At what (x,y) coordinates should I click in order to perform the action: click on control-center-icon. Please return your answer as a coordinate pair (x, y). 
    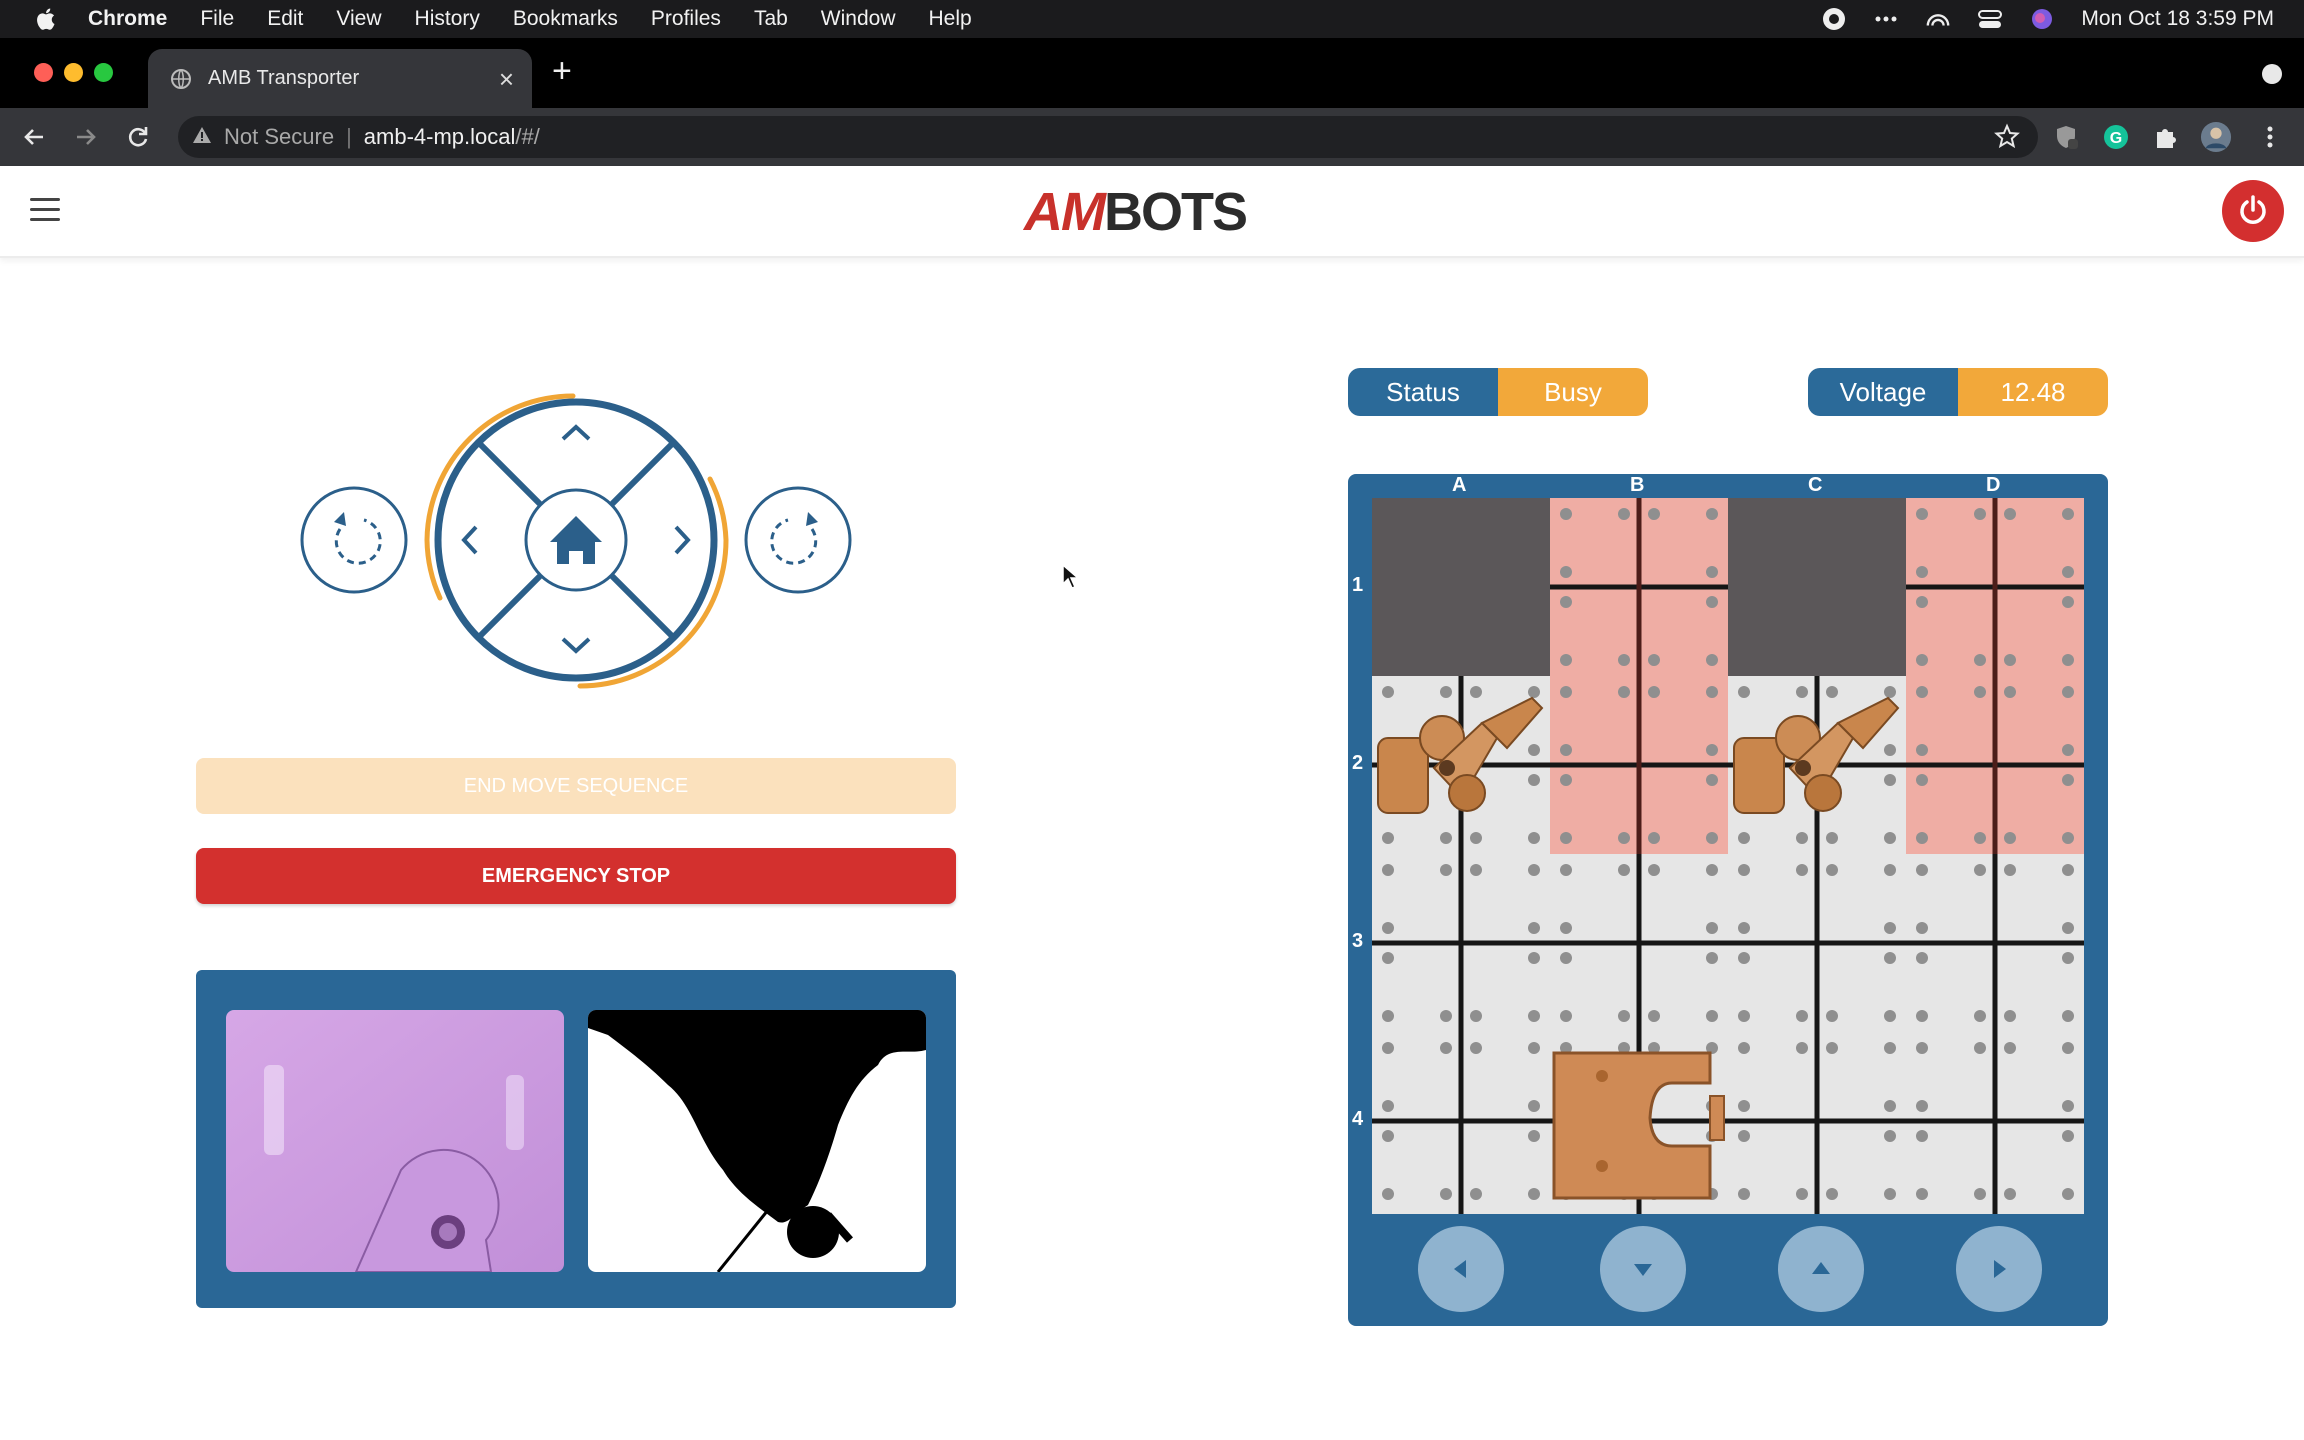
    Looking at the image, I should click on (1990, 19).